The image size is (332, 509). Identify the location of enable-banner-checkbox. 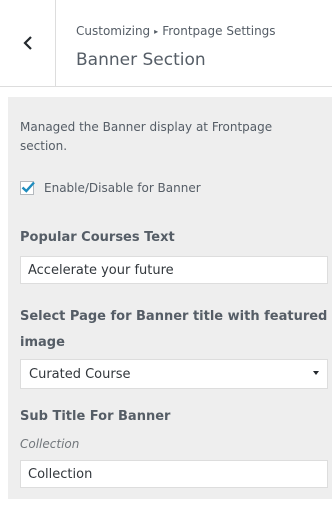
(27, 188).